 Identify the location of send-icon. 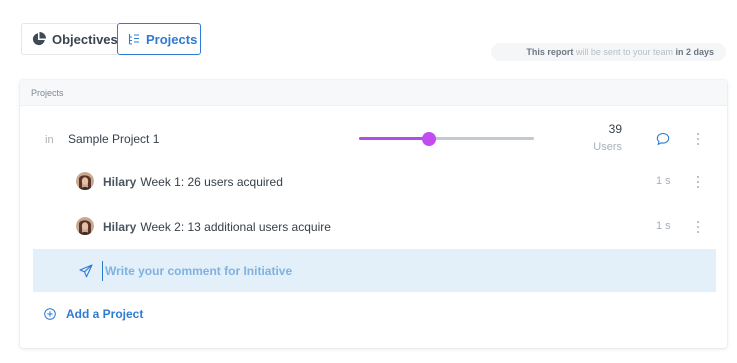
(86, 271).